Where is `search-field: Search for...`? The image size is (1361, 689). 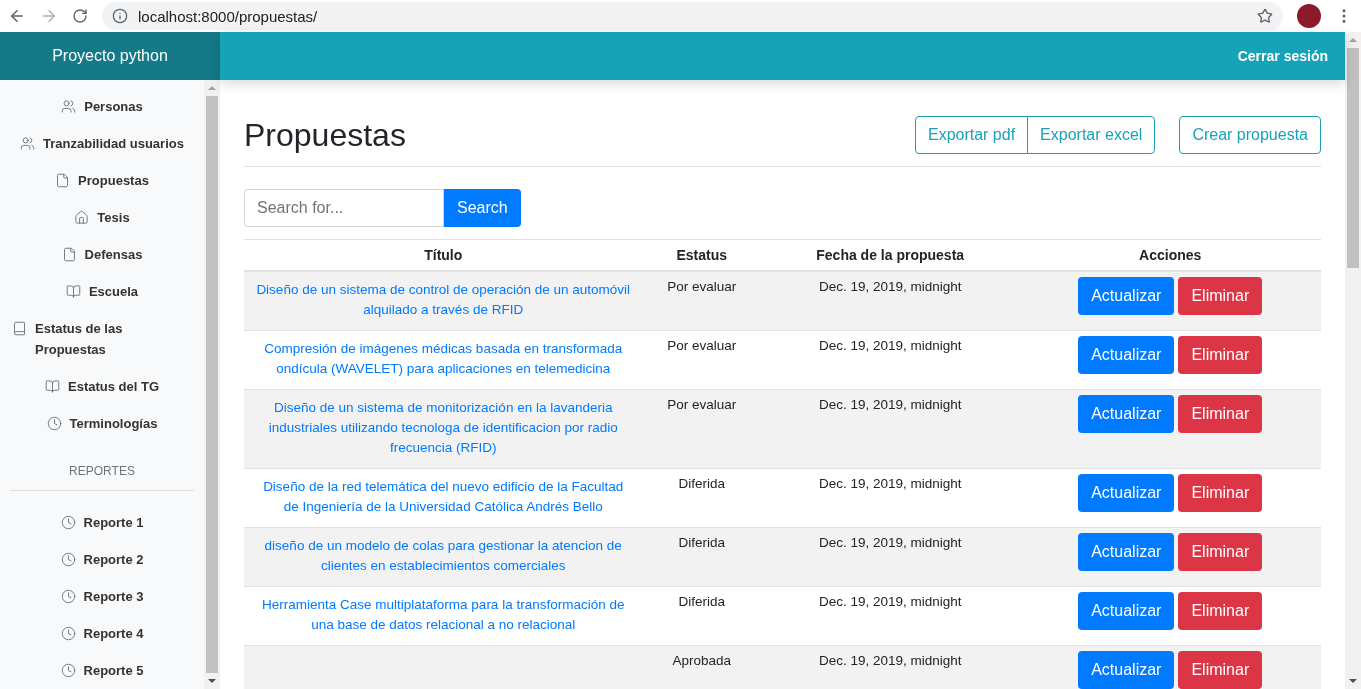 search-field: Search for... is located at coordinates (344, 208).